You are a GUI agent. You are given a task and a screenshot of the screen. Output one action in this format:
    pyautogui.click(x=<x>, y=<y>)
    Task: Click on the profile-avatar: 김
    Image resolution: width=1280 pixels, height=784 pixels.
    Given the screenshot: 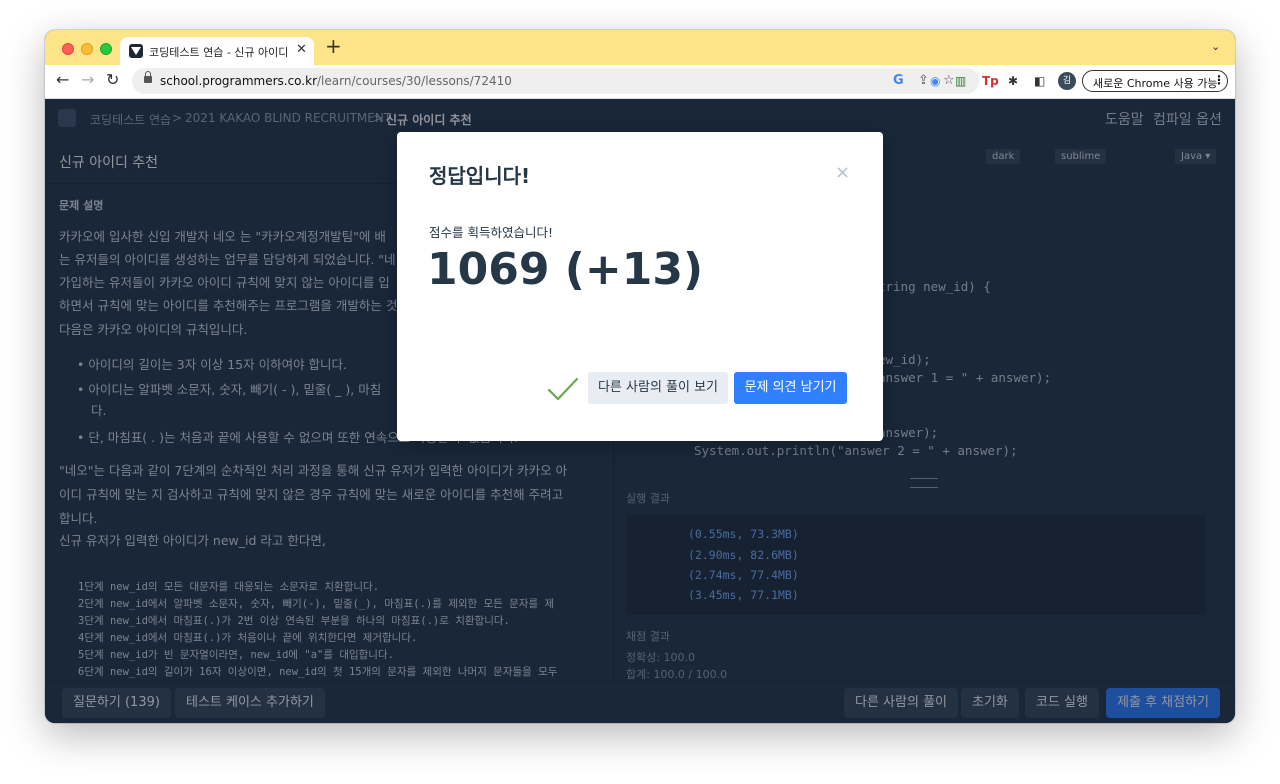 What is the action you would take?
    pyautogui.click(x=1067, y=81)
    